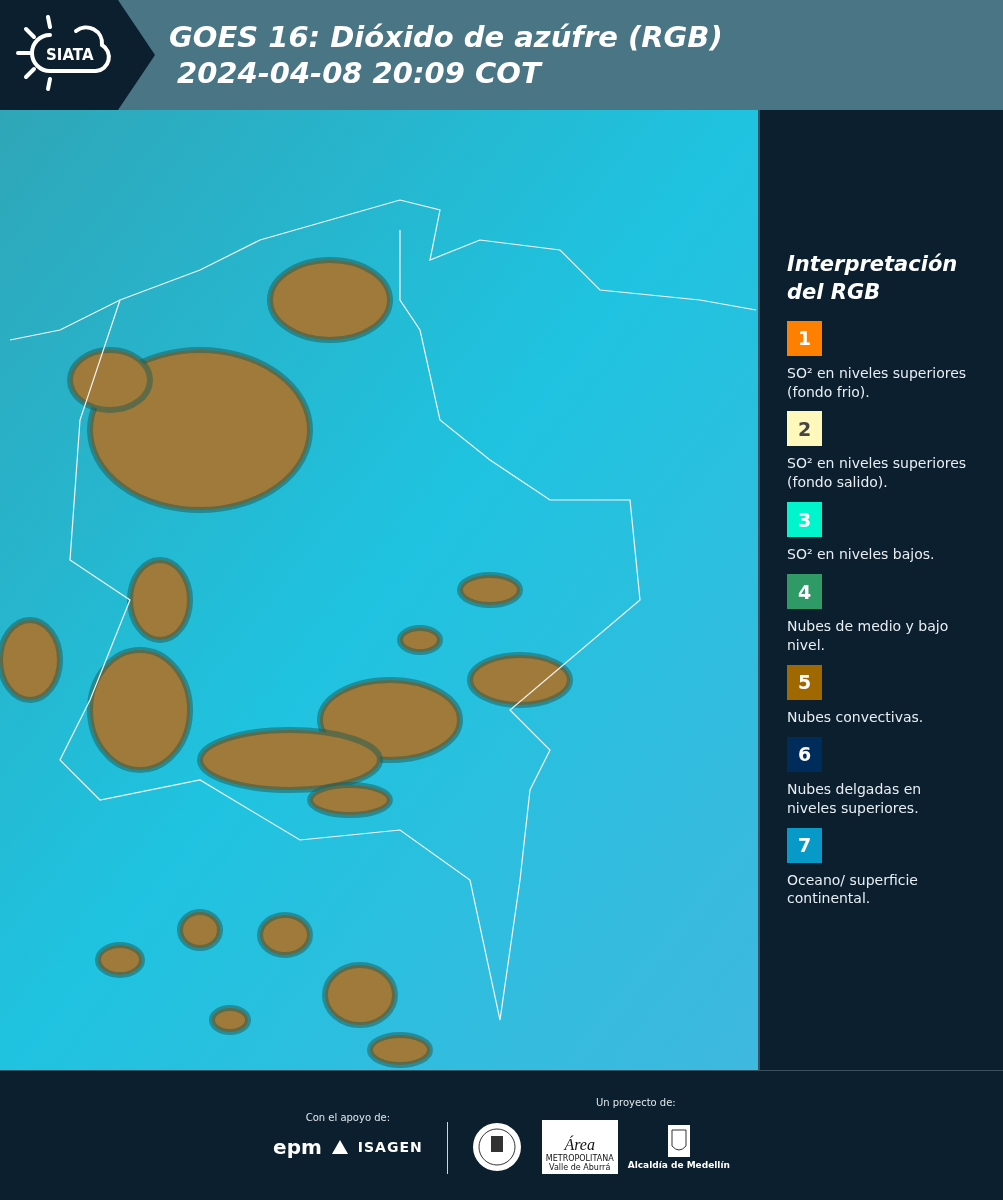  Describe the element at coordinates (804, 682) in the screenshot. I see `legend-swatch: 5` at that location.